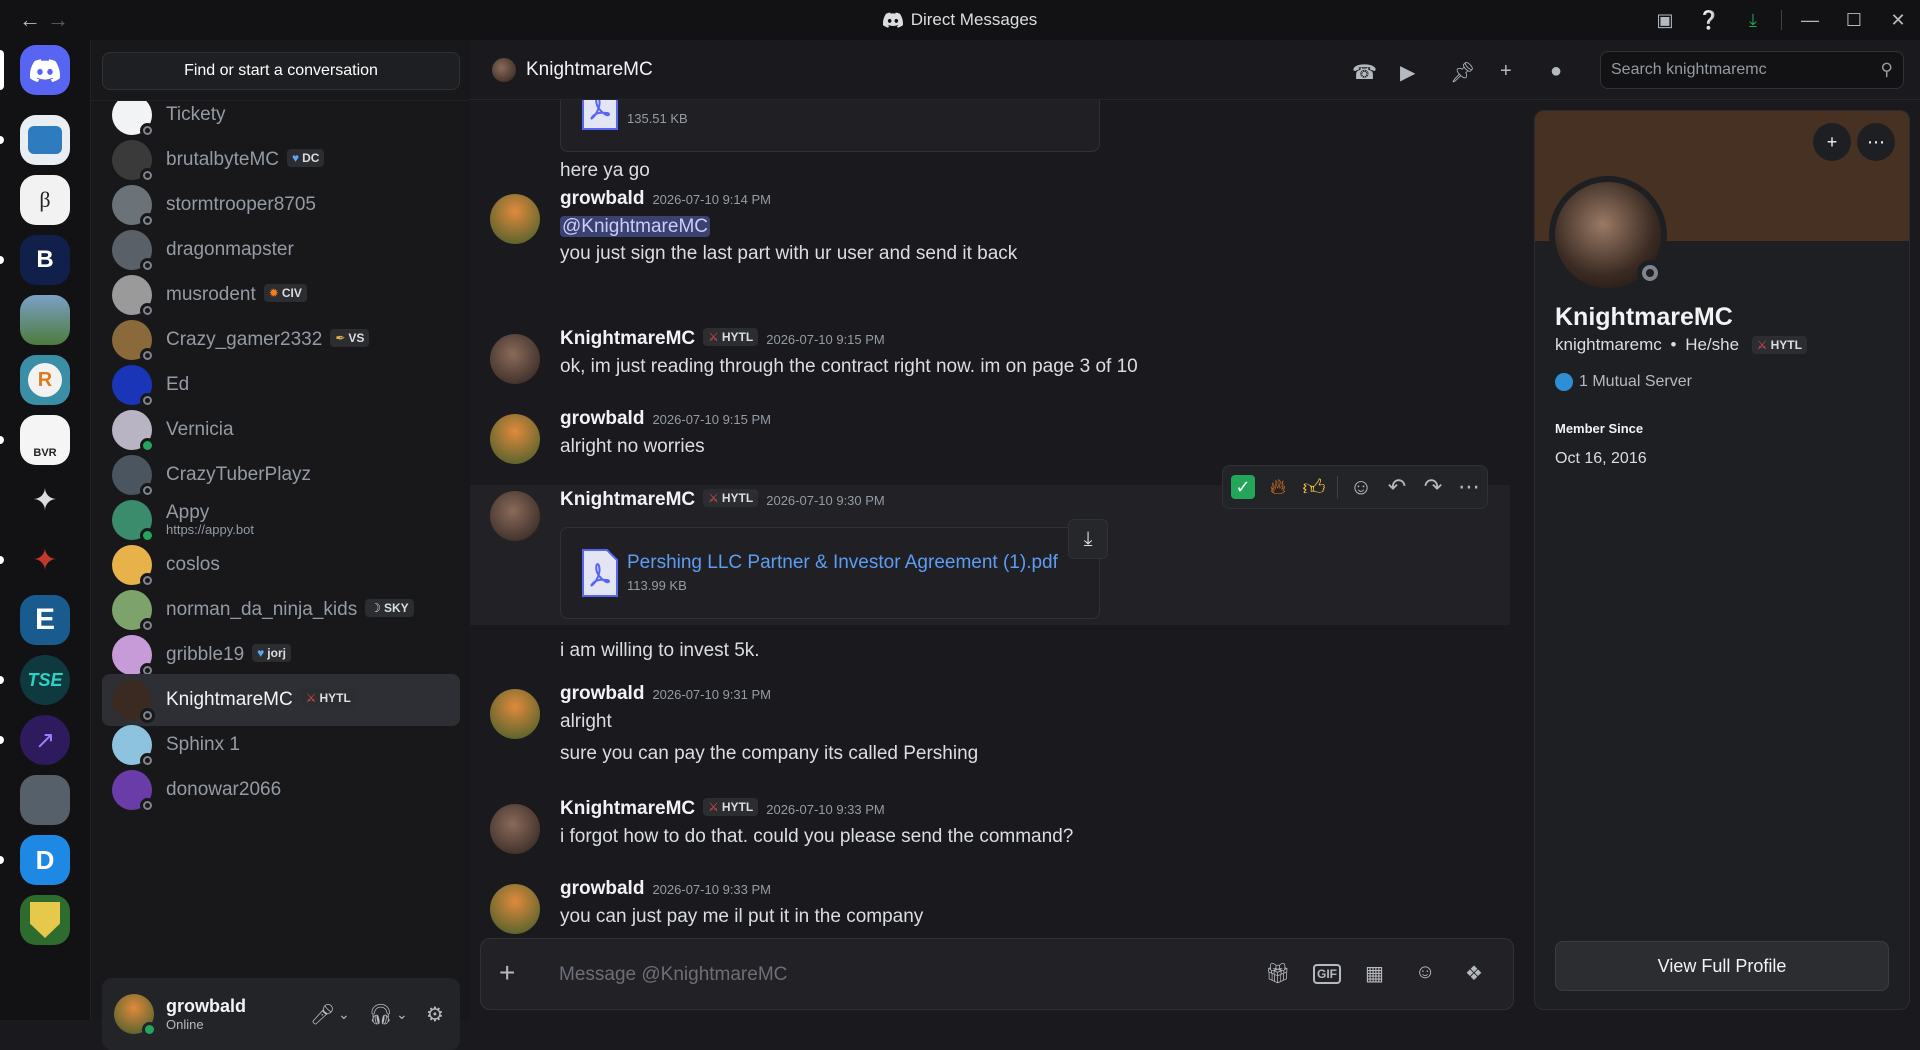  Describe the element at coordinates (380, 1014) in the screenshot. I see `headphones-icon: 🎧︎` at that location.